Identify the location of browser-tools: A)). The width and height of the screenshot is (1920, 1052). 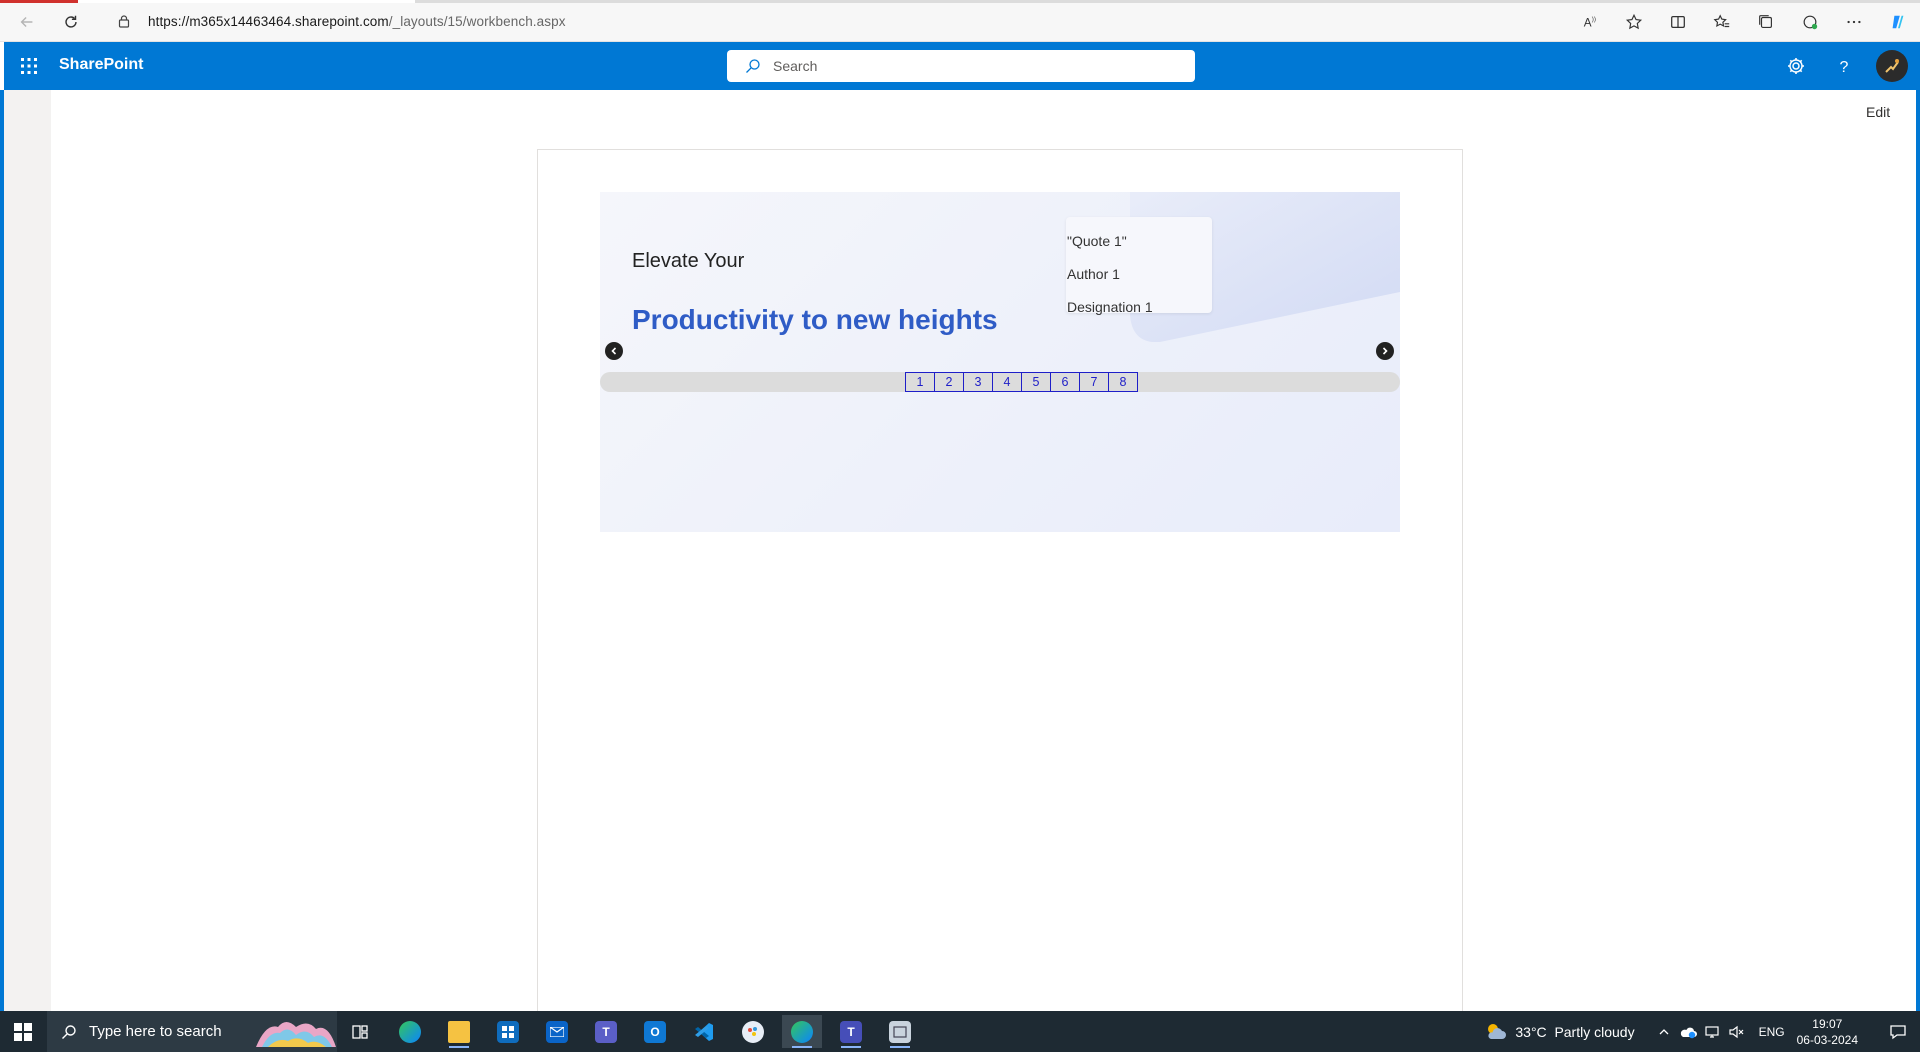
(1744, 22).